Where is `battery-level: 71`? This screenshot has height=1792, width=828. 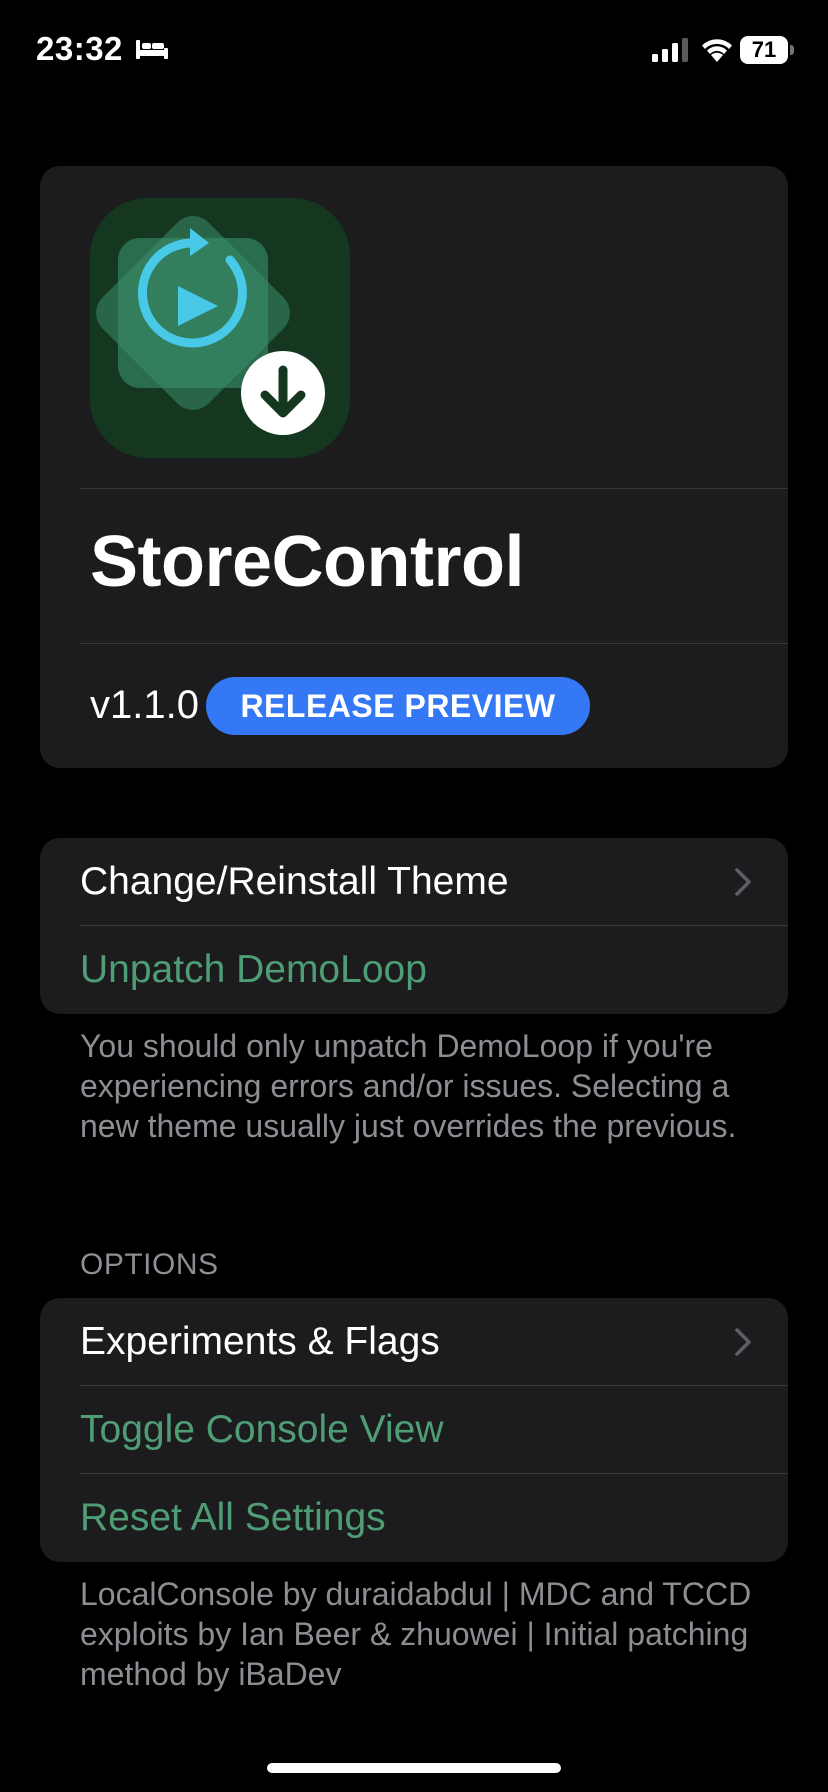
battery-level: 71 is located at coordinates (764, 49).